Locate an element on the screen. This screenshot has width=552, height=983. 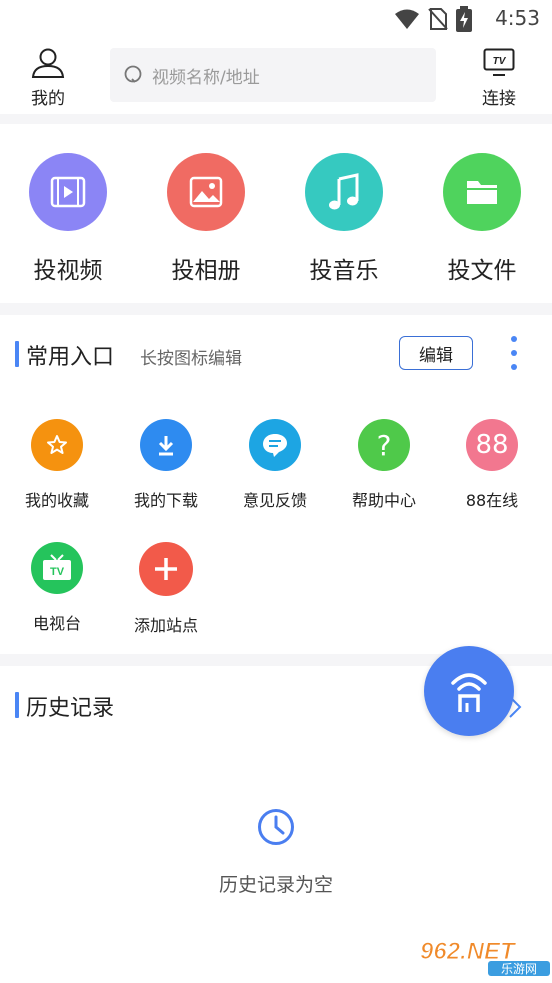
cast-file-label: 投文件 is located at coordinates (482, 271).